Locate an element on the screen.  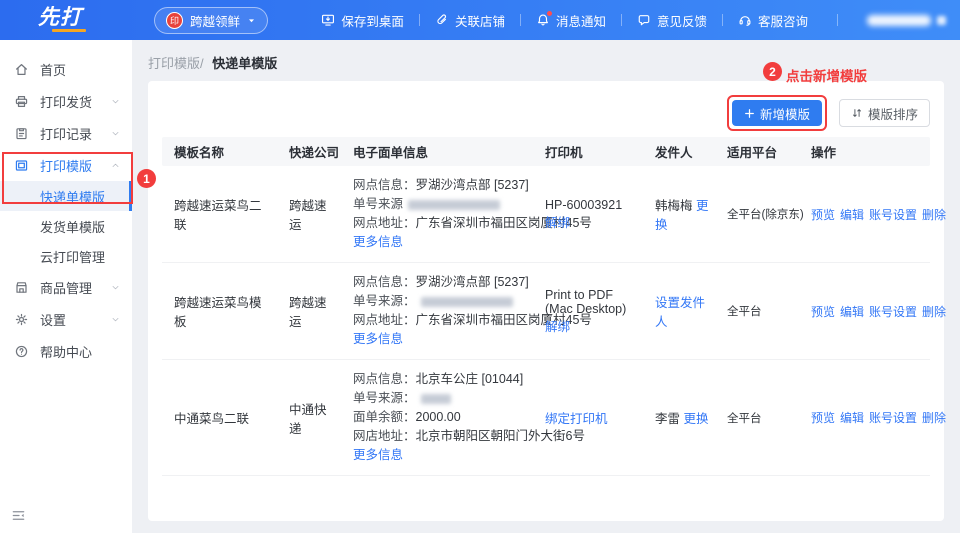
waybill-line: 网点信息： 罗湖沙湾点部 [5237] is located at coordinates (441, 282).